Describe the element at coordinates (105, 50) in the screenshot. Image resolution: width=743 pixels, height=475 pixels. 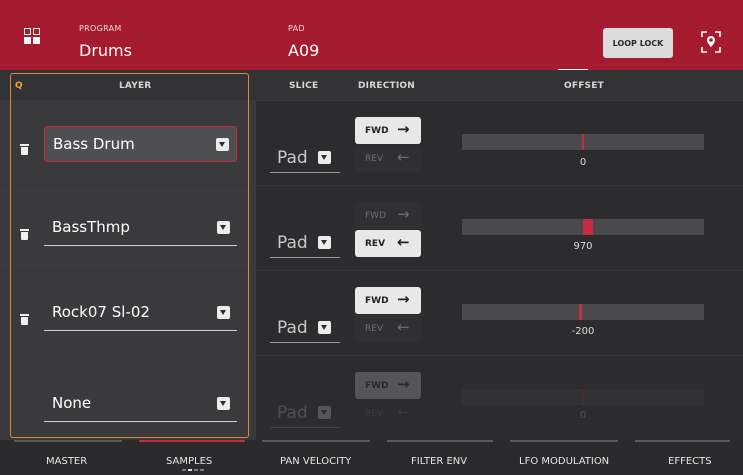
I see `program-value: Drums` at that location.